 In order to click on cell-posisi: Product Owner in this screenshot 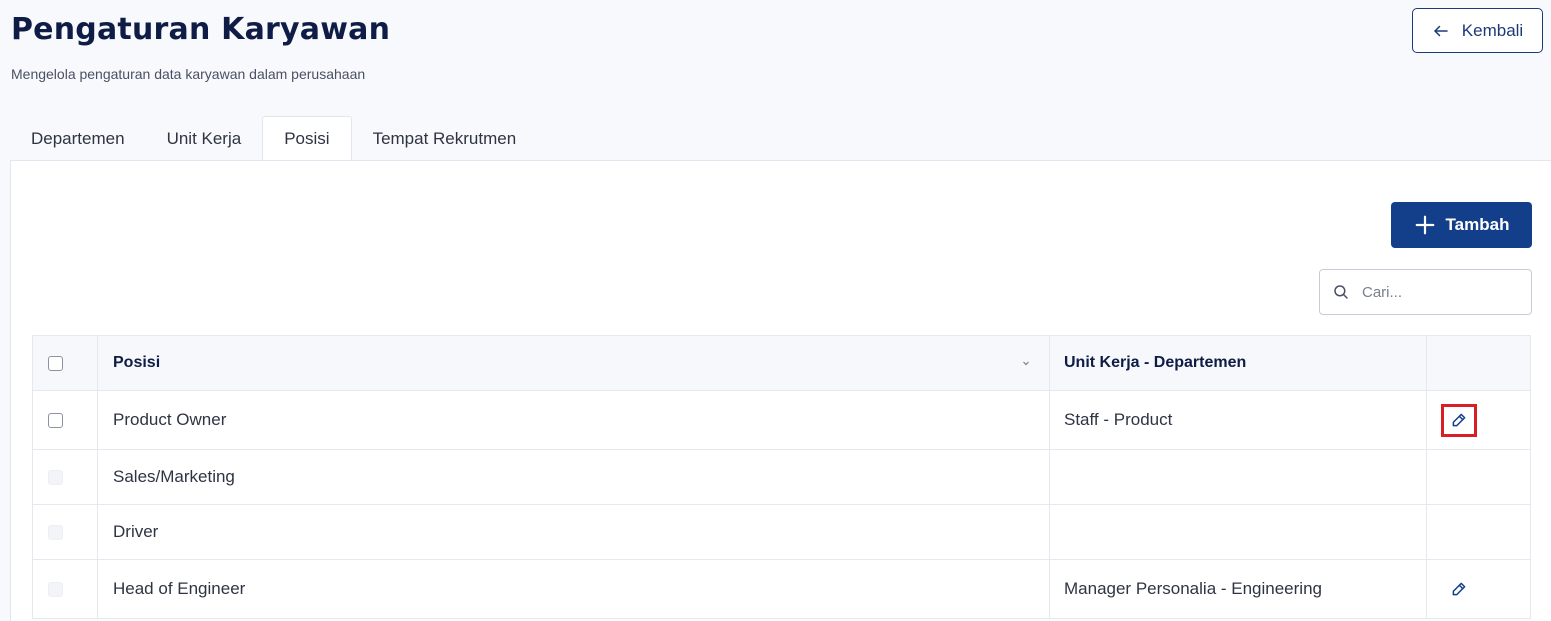, I will do `click(574, 420)`.